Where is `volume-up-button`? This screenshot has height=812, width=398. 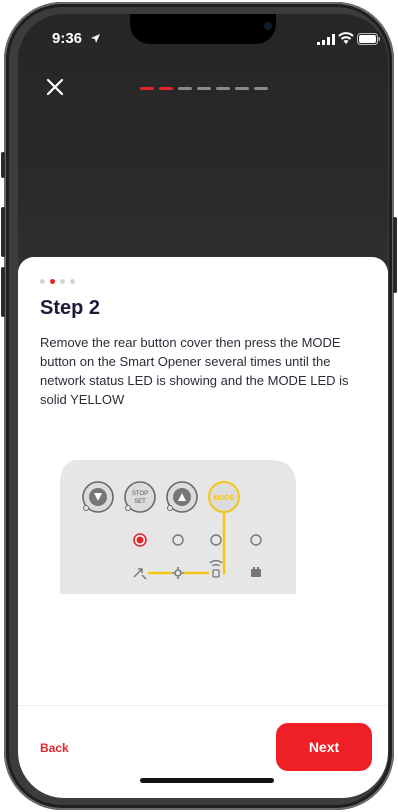
volume-up-button is located at coordinates (3, 232).